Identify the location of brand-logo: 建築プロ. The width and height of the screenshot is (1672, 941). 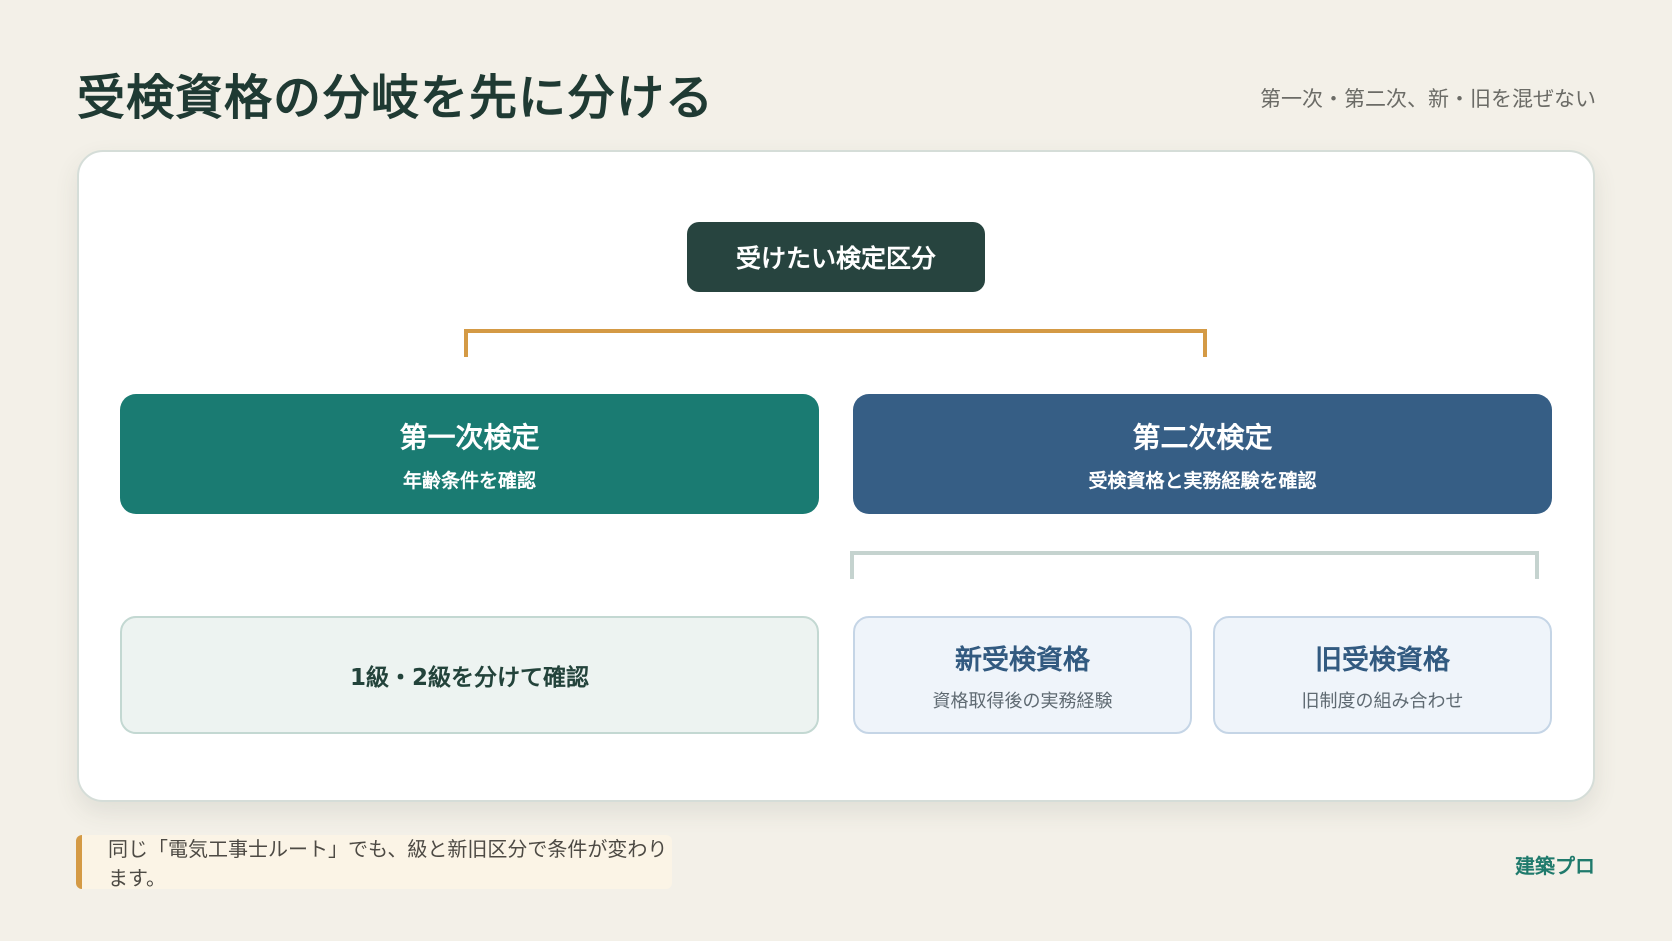
(1555, 866).